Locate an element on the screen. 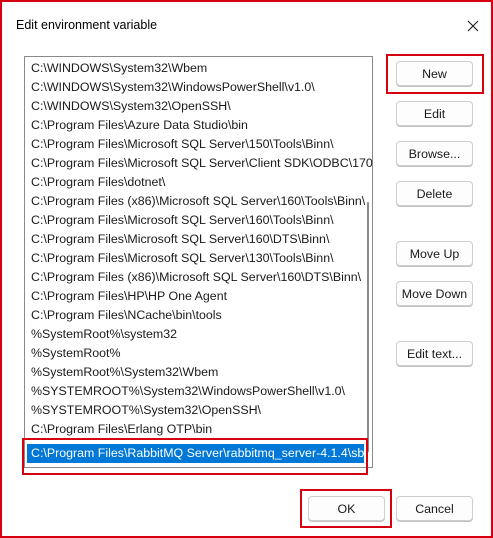 This screenshot has height=538, width=493. list-item: C:\Program Files\Erlang OTP\bin is located at coordinates (121, 429).